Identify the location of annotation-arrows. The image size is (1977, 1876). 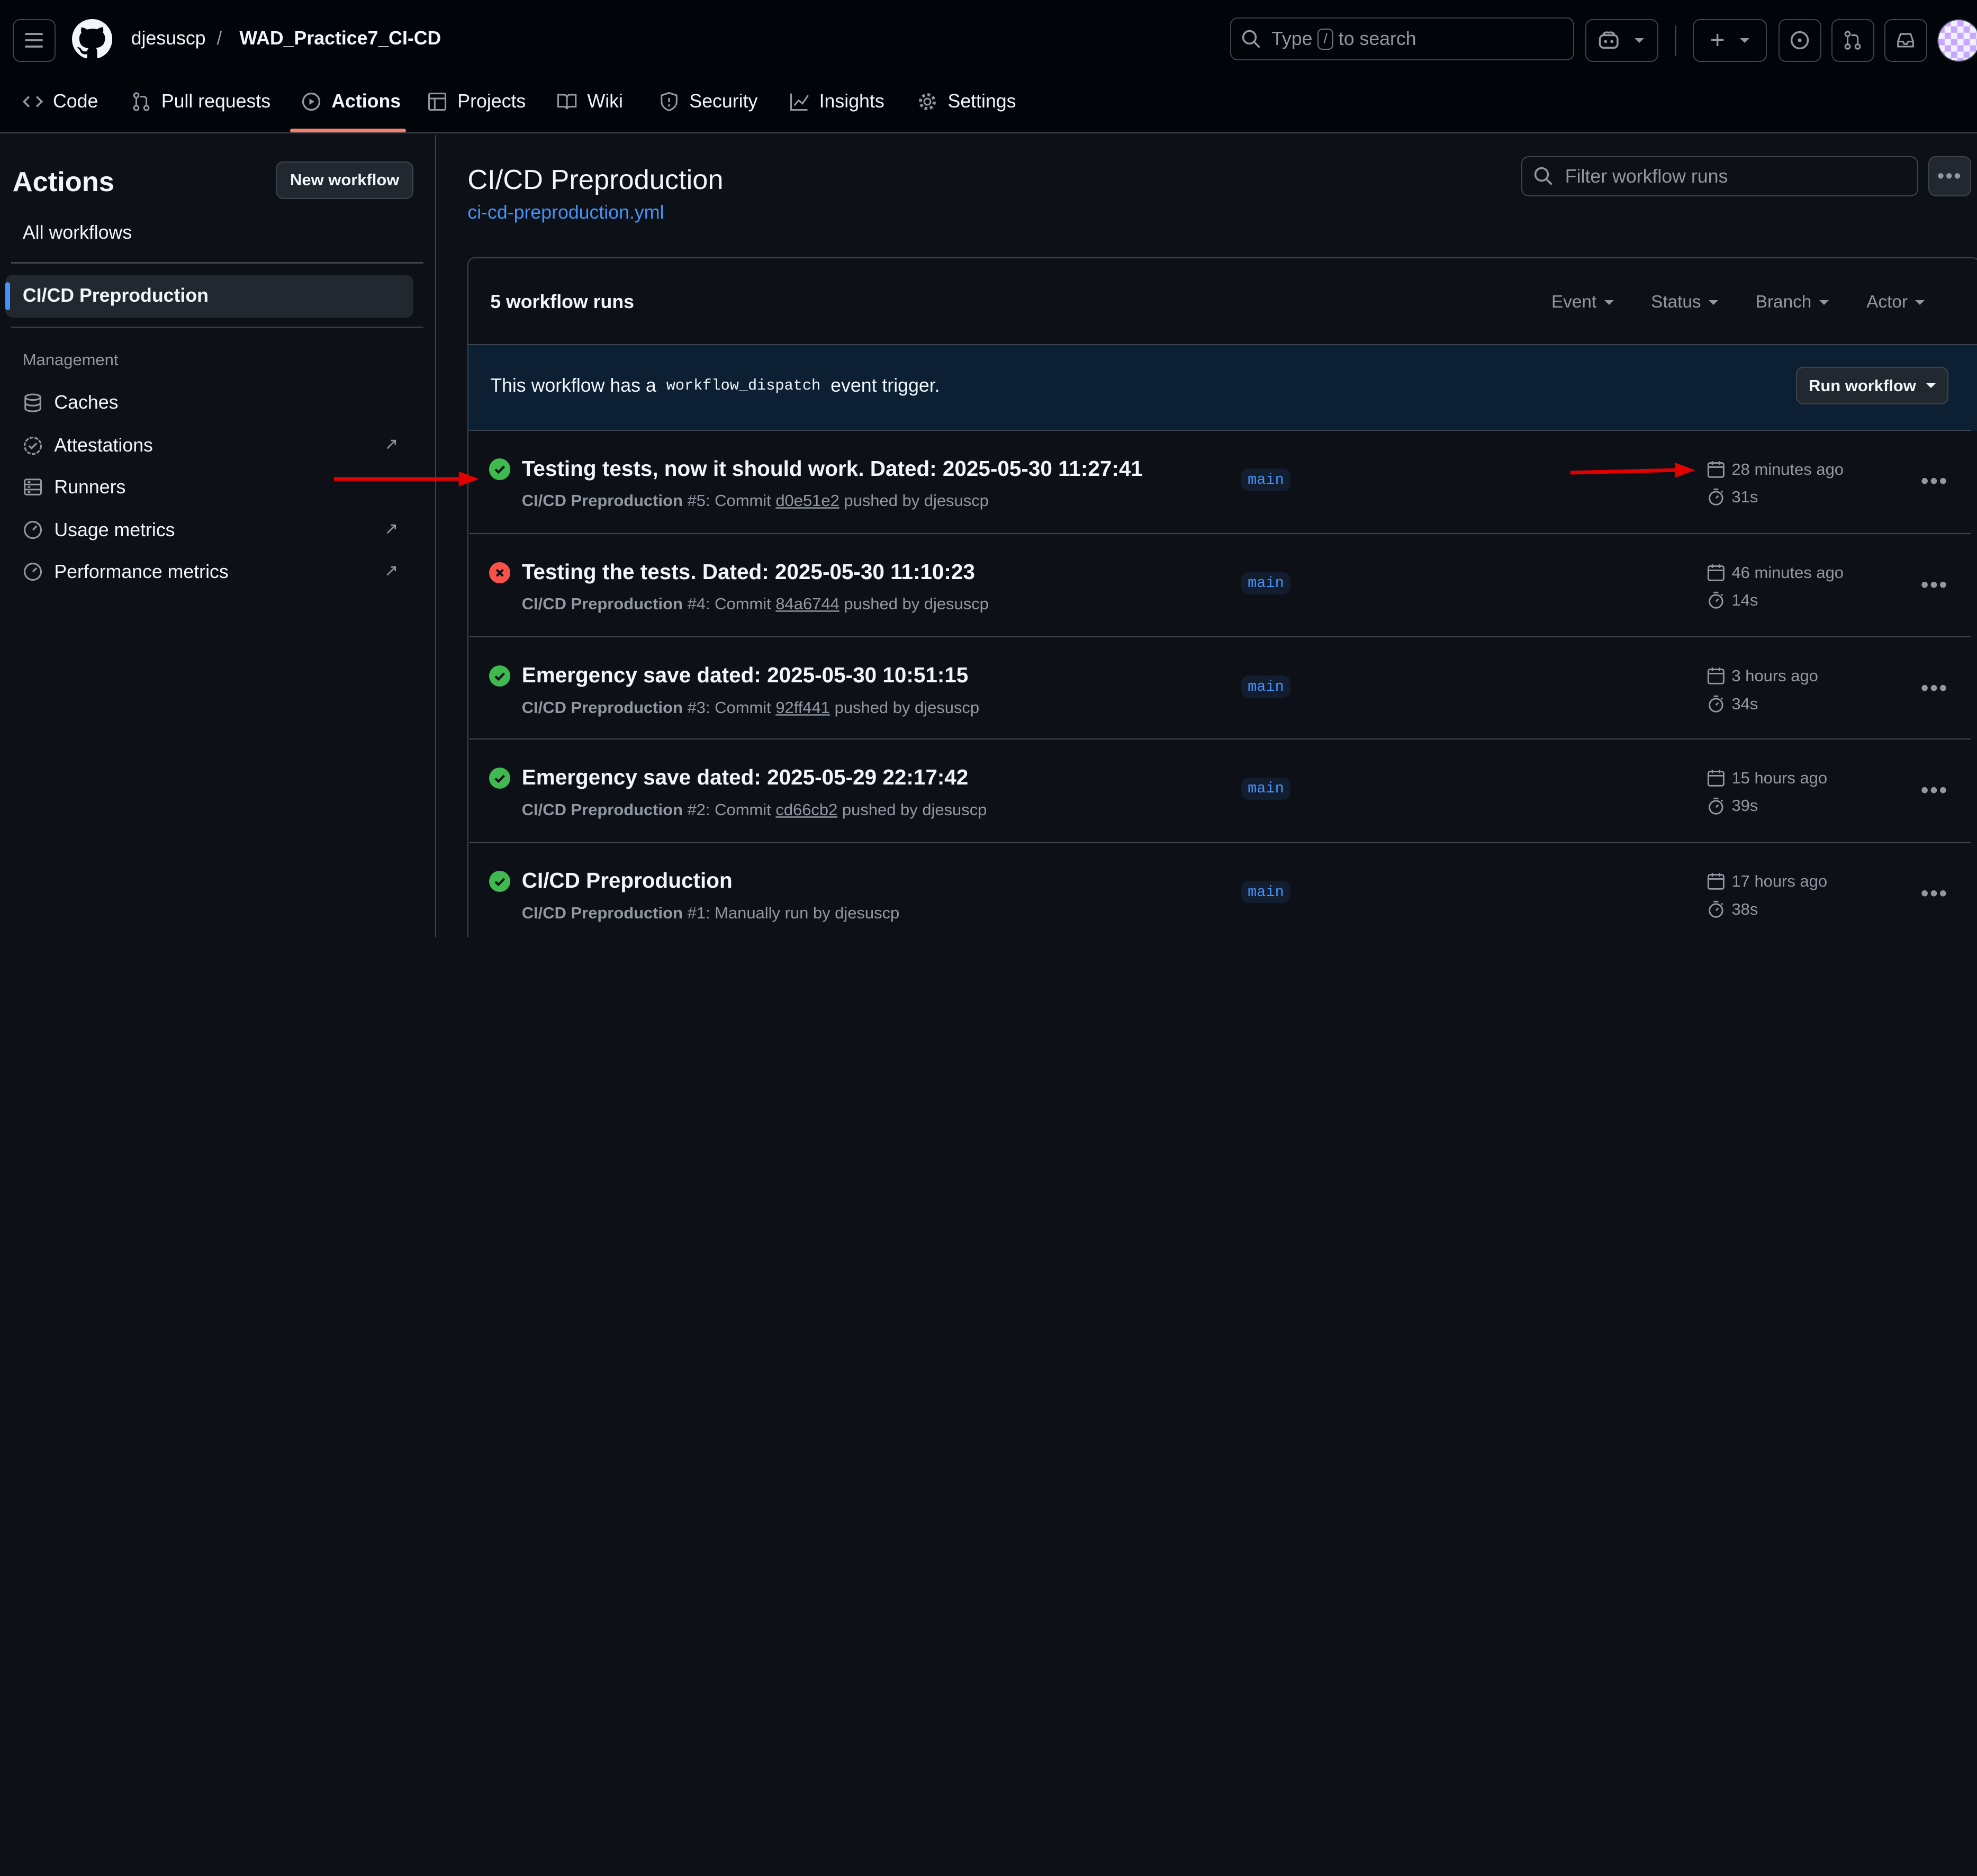
(1014, 475).